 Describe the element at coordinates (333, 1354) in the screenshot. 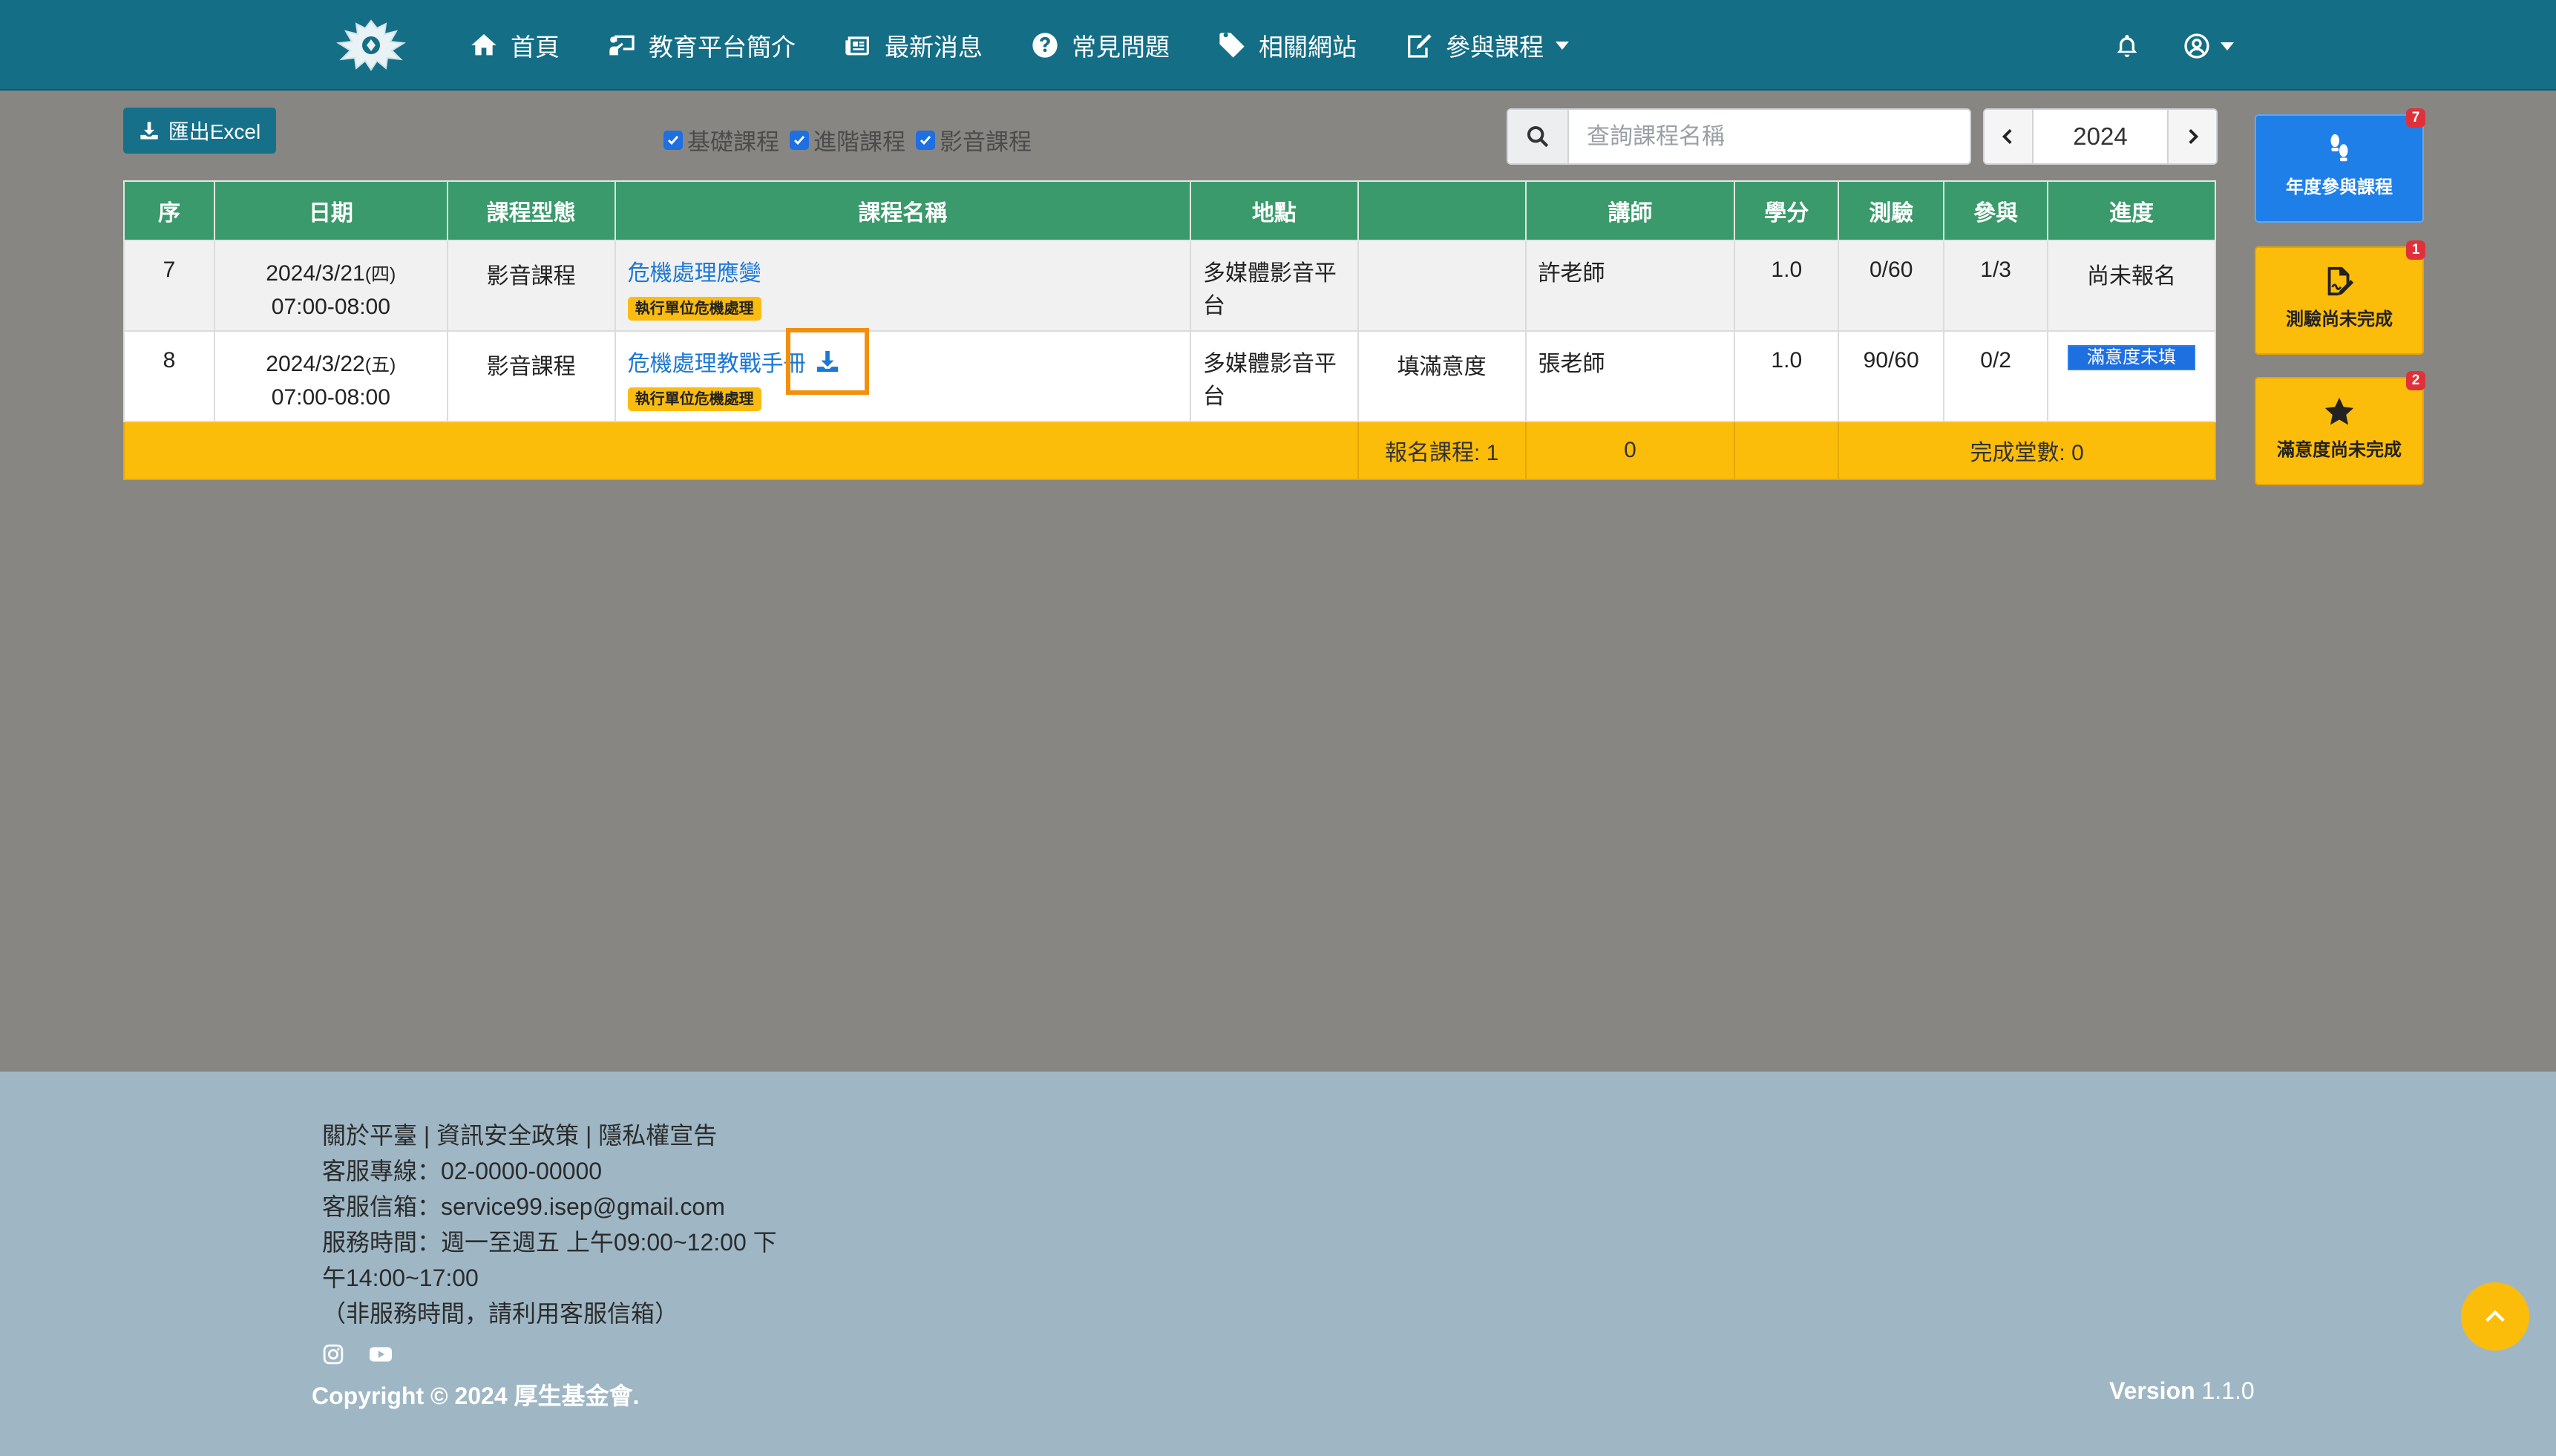

I see `instagram-icon` at that location.